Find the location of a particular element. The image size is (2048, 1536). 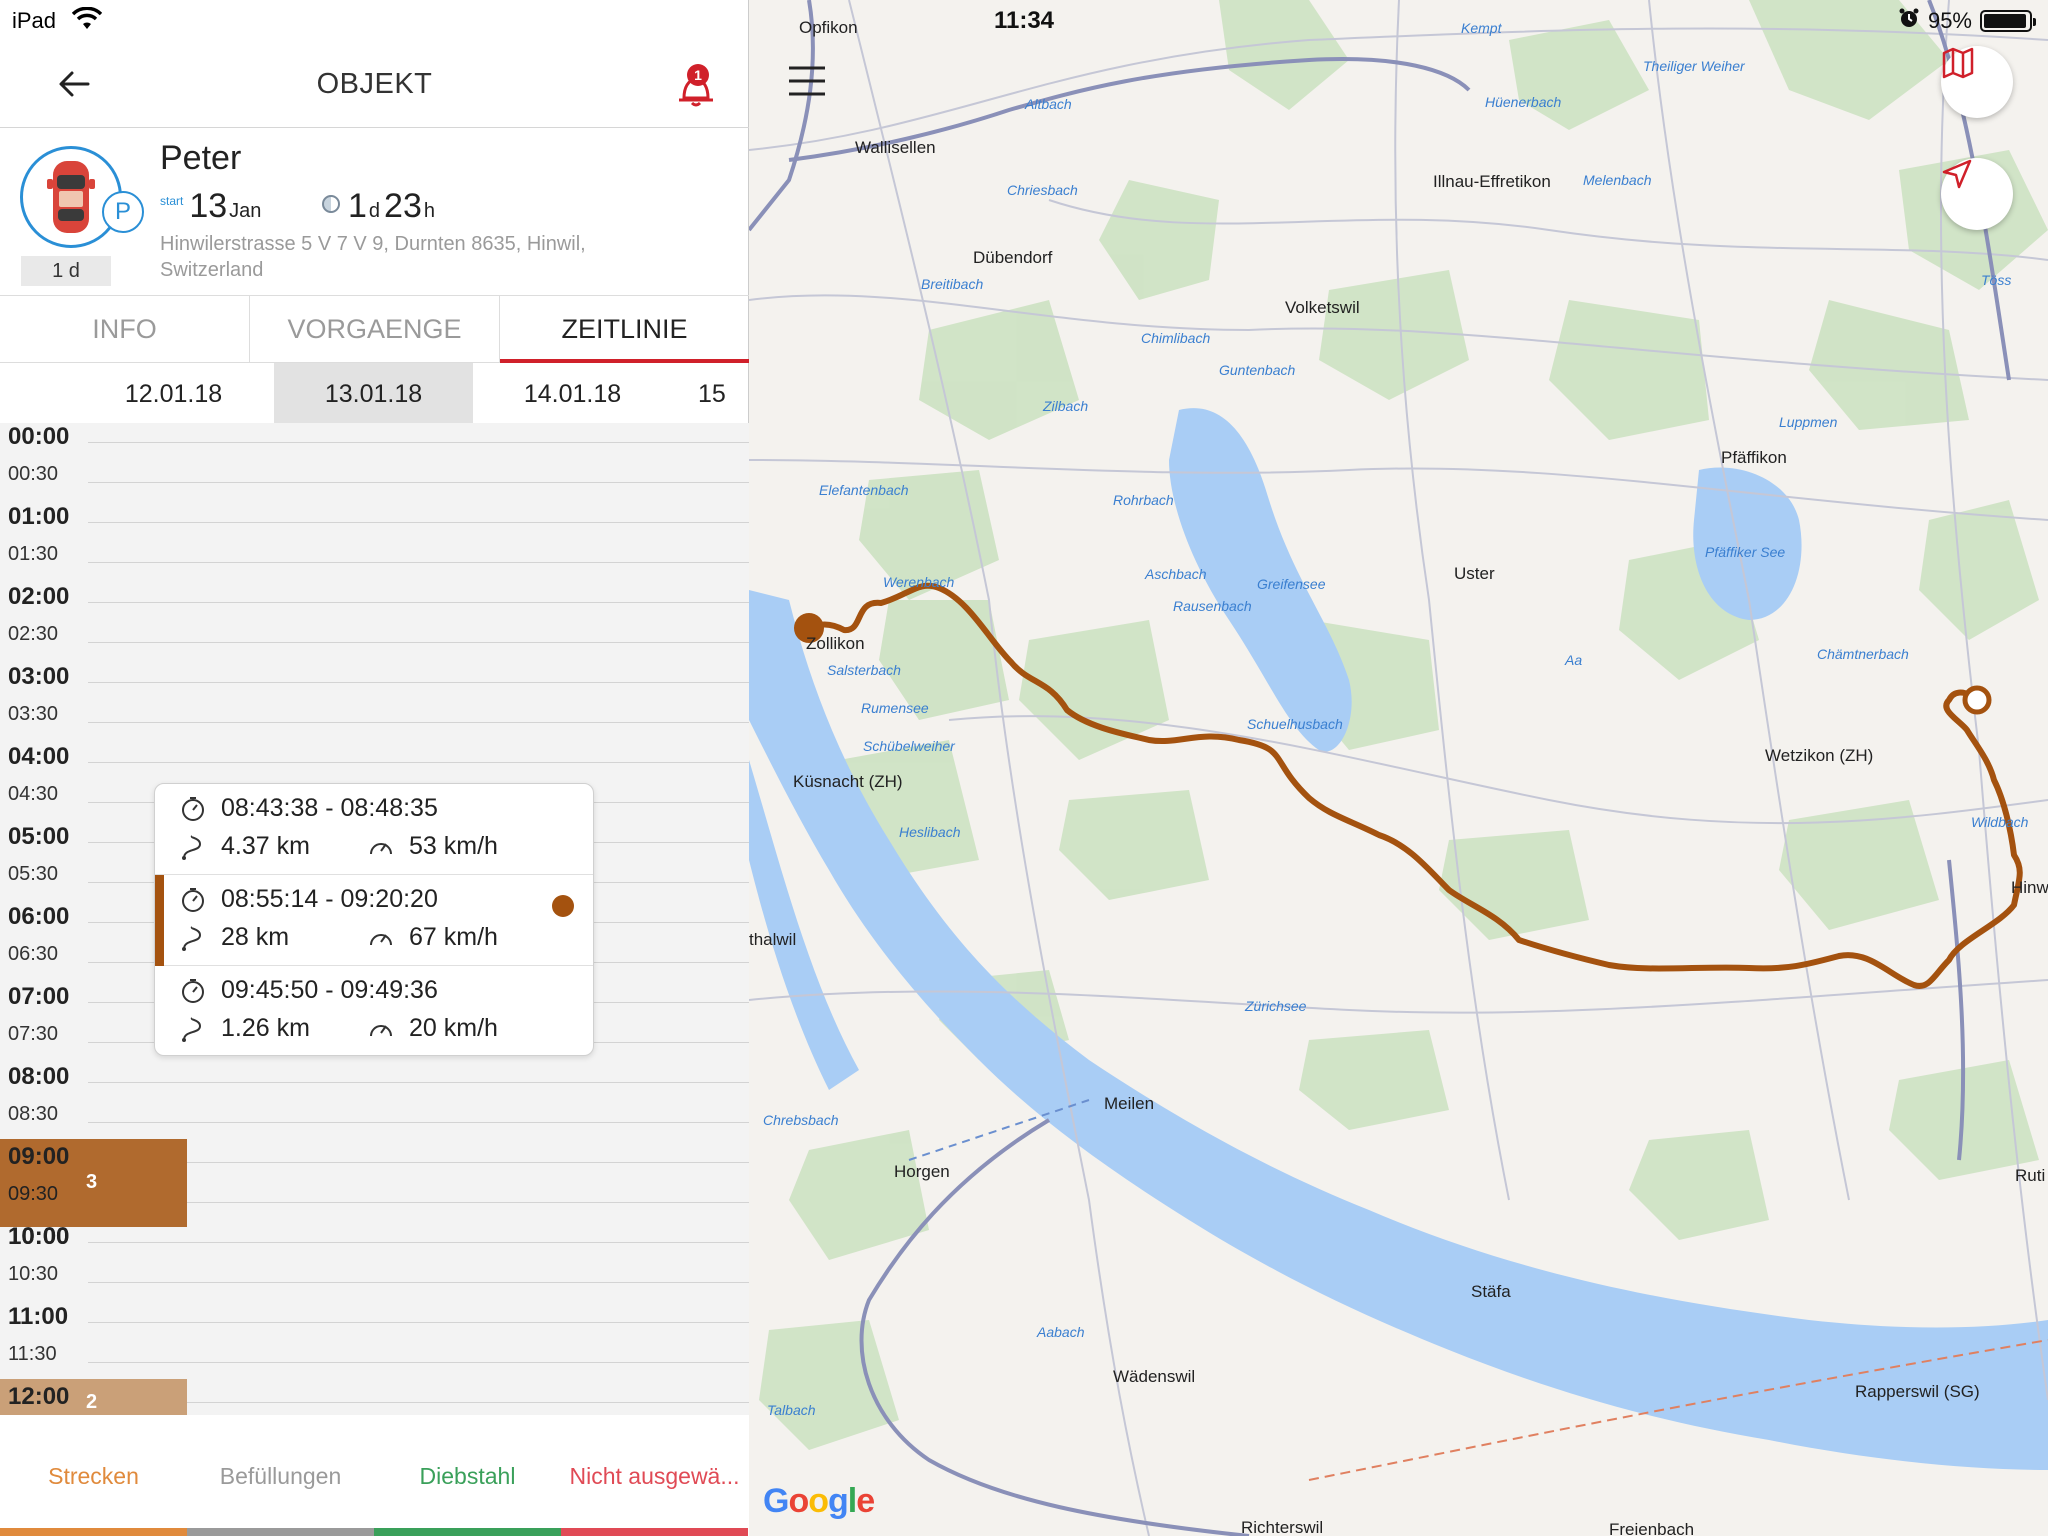

tab-bar: INFO VORGAENGE ZEITLINIE is located at coordinates (374, 329).